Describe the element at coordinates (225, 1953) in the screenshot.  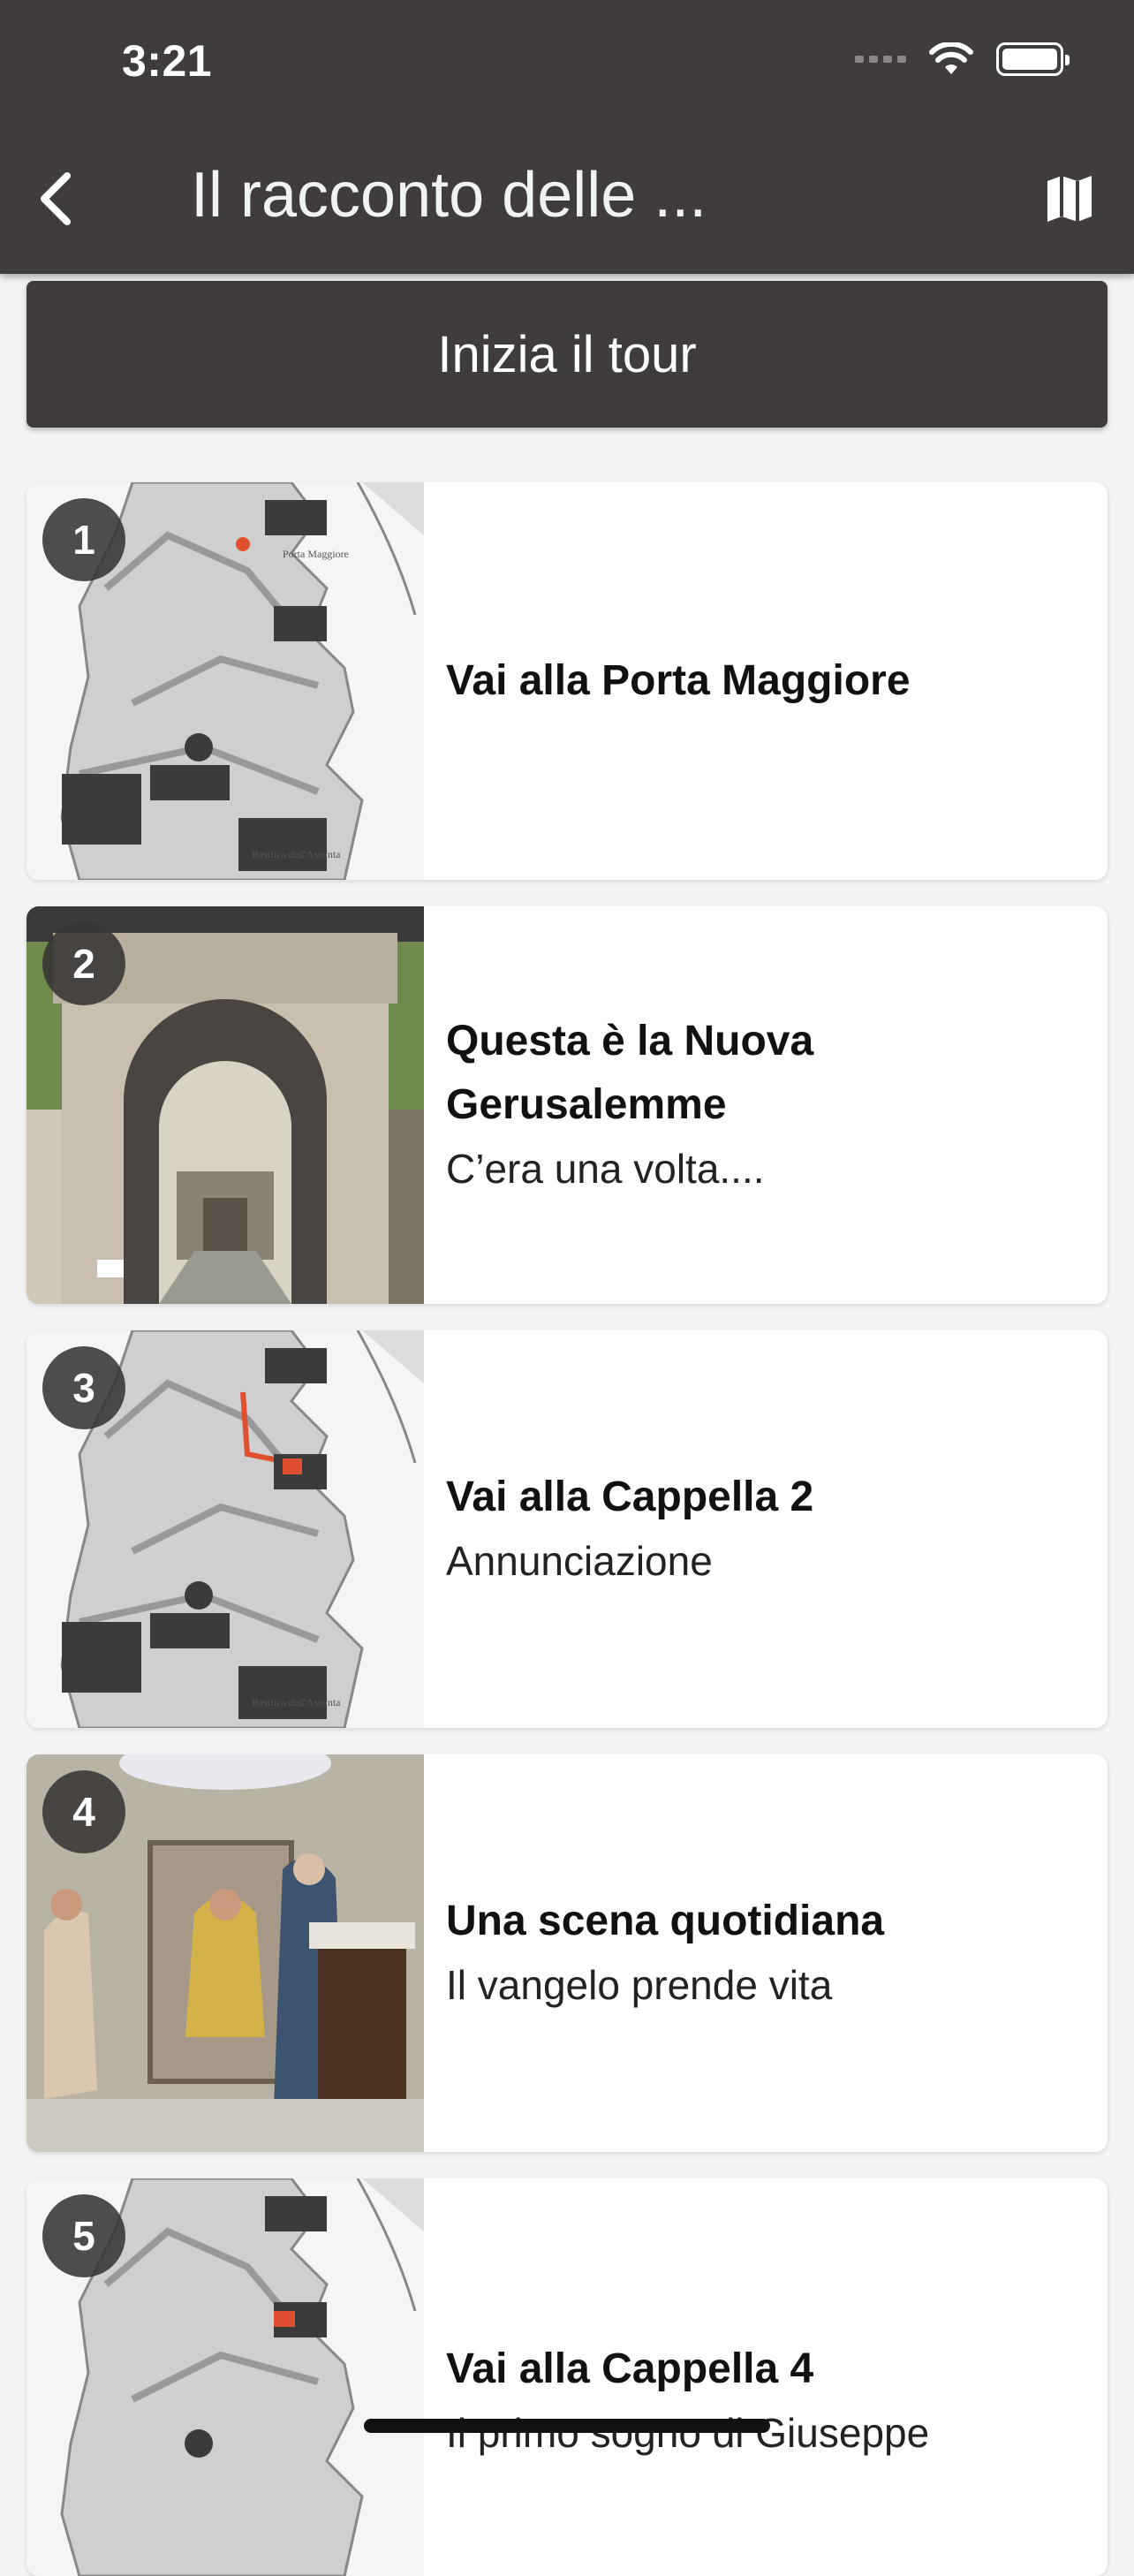
I see `stop-photo-thumbnail: 4` at that location.